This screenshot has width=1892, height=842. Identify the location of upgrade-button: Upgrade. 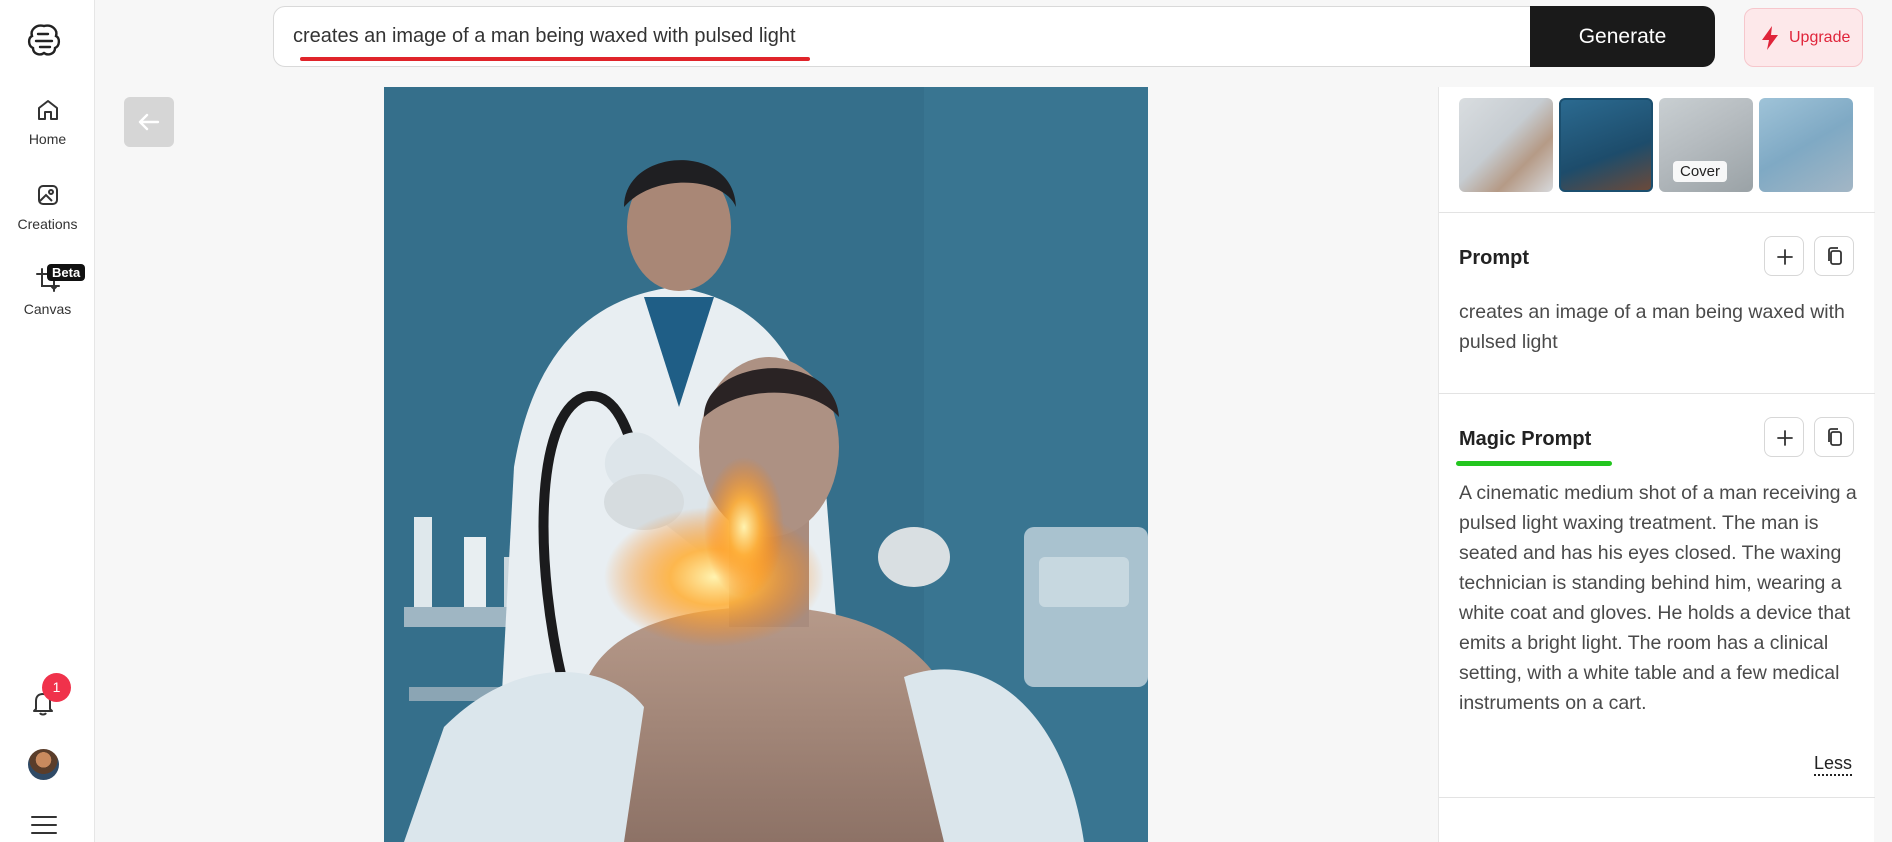
(1803, 37).